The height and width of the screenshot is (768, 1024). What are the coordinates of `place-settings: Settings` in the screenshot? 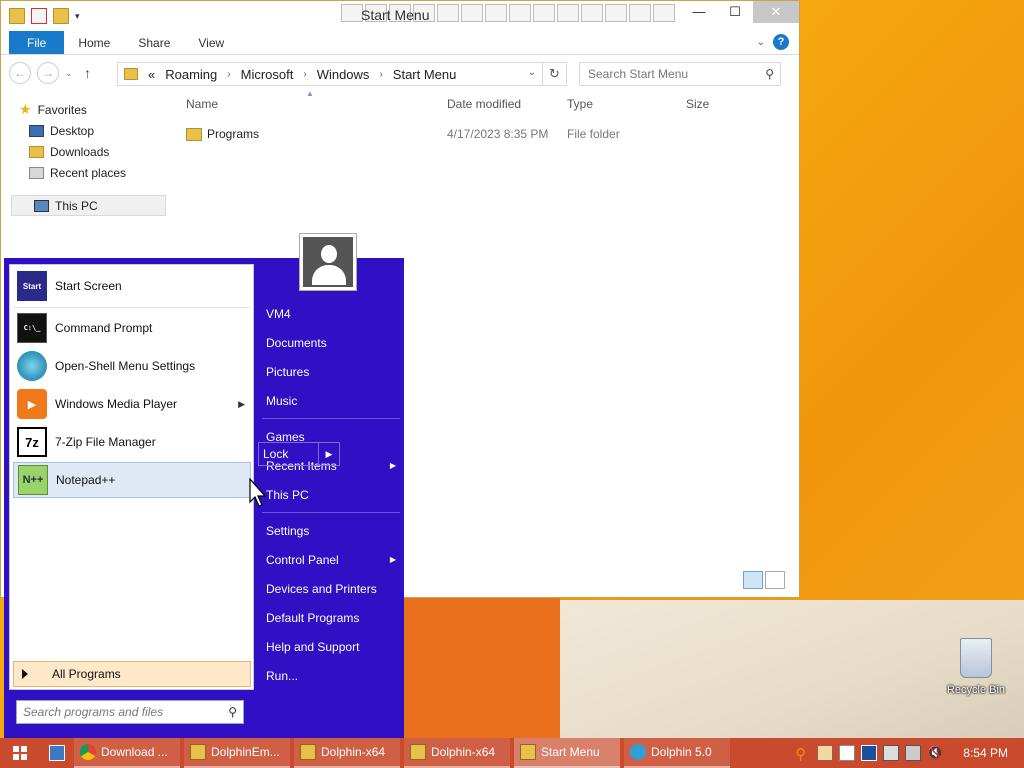 It's located at (333, 531).